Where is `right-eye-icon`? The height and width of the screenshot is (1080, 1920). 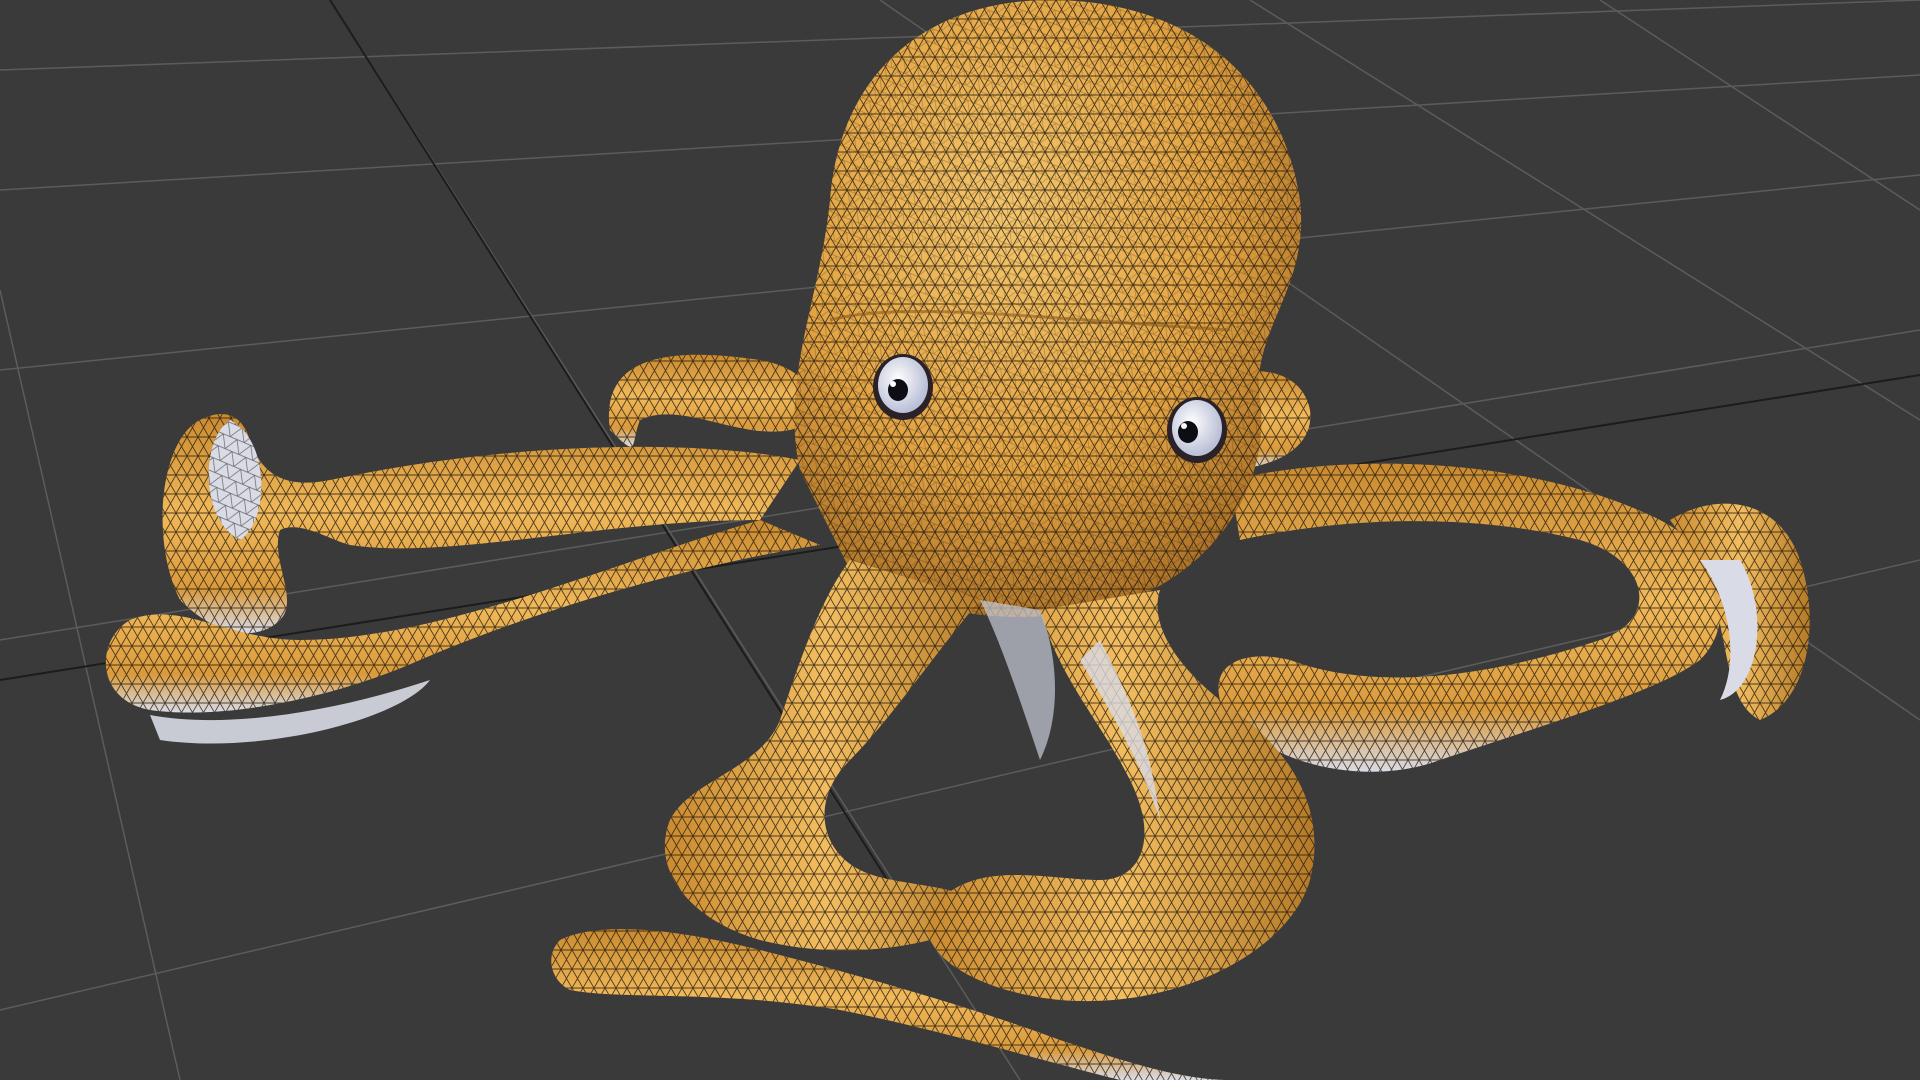
right-eye-icon is located at coordinates (1197, 430).